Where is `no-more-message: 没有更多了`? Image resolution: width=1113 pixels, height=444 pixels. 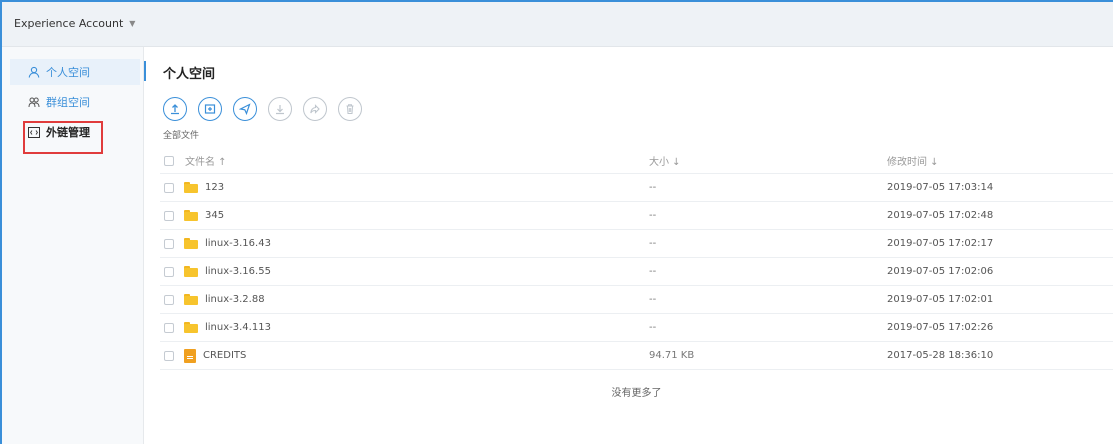 no-more-message: 没有更多了 is located at coordinates (636, 393).